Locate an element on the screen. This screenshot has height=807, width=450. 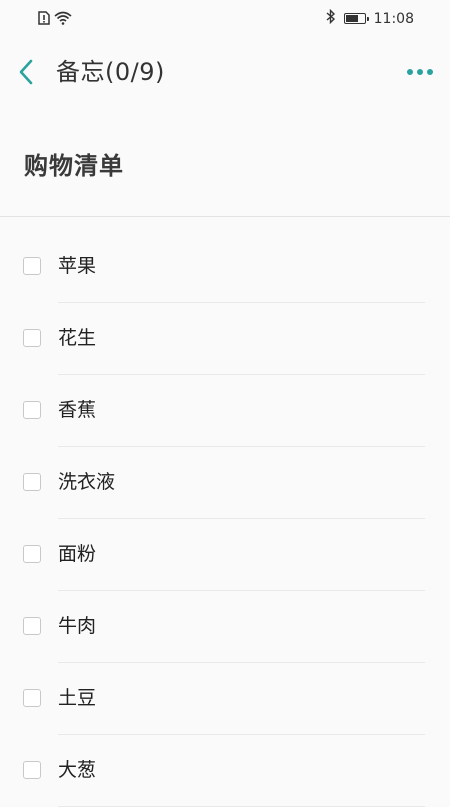
status-right-icons: 11:08 is located at coordinates (370, 18).